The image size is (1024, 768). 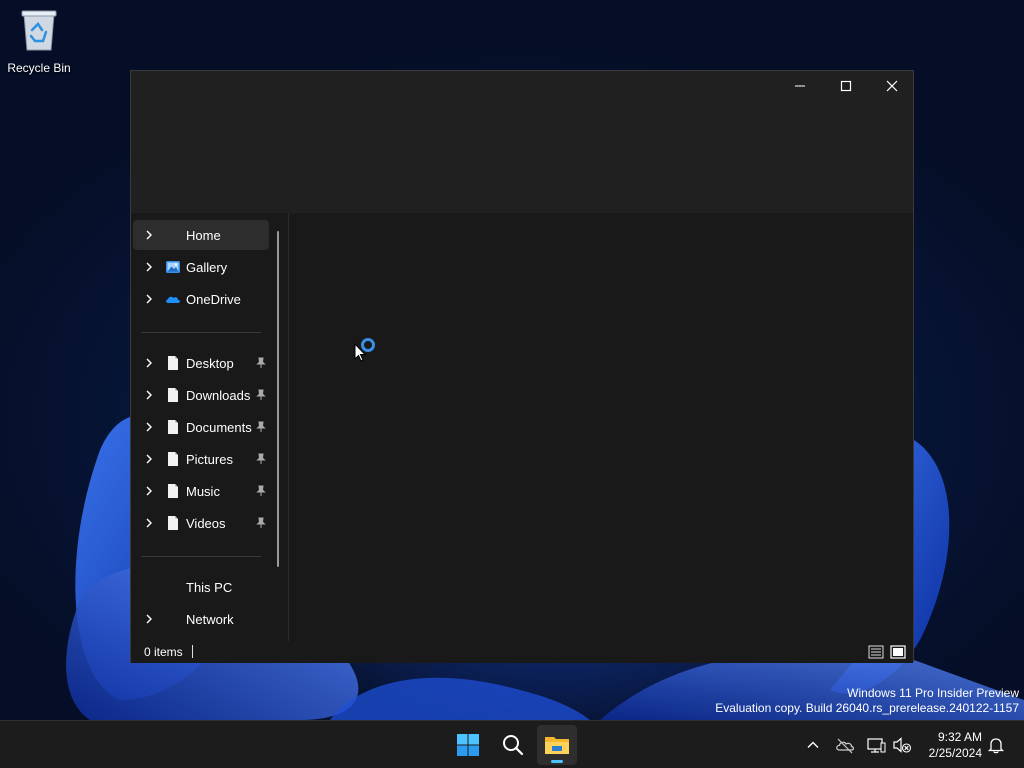 What do you see at coordinates (360, 352) in the screenshot?
I see `mouse-cursor-icon` at bounding box center [360, 352].